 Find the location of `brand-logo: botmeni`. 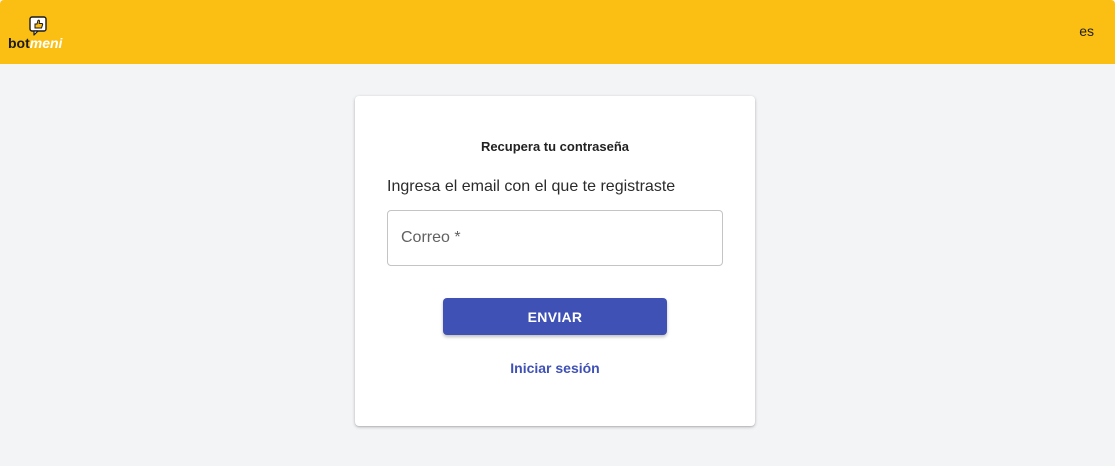

brand-logo: botmeni is located at coordinates (39, 33).